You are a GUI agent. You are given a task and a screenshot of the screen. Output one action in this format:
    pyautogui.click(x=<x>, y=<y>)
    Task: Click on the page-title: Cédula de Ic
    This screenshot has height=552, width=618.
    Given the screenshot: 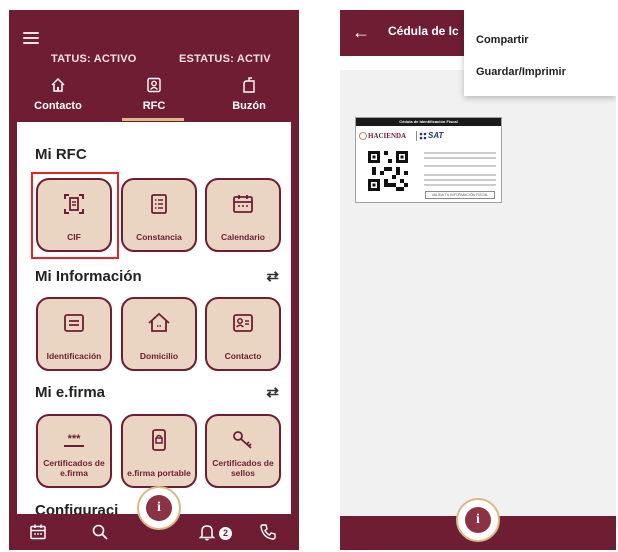 What is the action you would take?
    pyautogui.click(x=423, y=31)
    